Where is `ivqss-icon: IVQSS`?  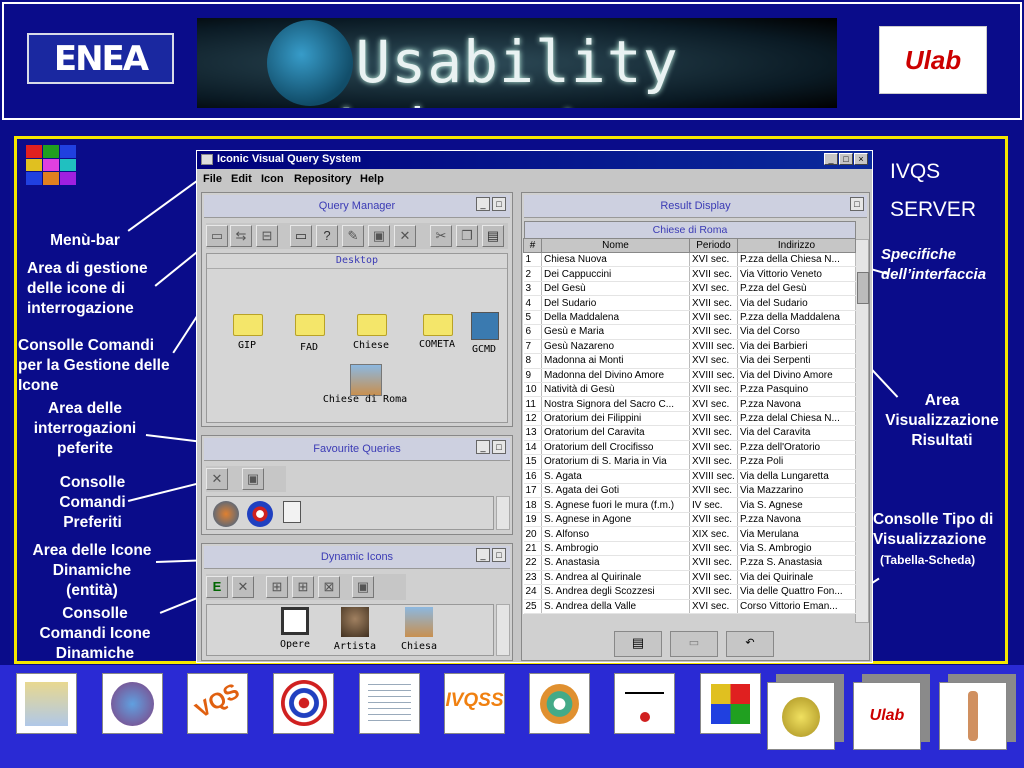 ivqss-icon: IVQSS is located at coordinates (474, 703).